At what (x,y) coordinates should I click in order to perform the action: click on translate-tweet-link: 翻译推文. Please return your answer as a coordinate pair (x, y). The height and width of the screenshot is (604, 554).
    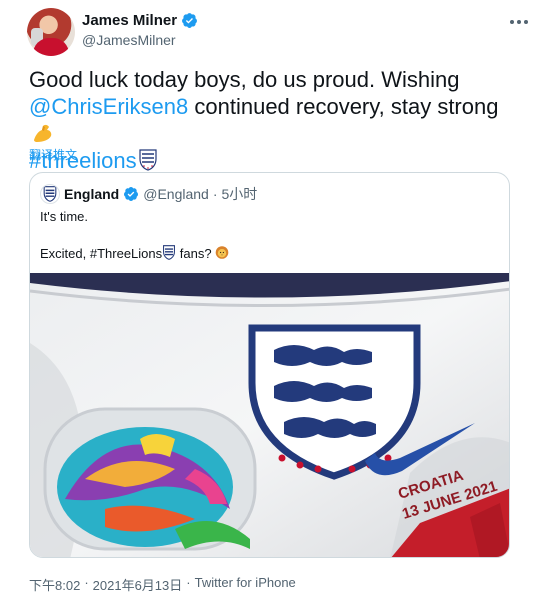
    Looking at the image, I should click on (53, 154).